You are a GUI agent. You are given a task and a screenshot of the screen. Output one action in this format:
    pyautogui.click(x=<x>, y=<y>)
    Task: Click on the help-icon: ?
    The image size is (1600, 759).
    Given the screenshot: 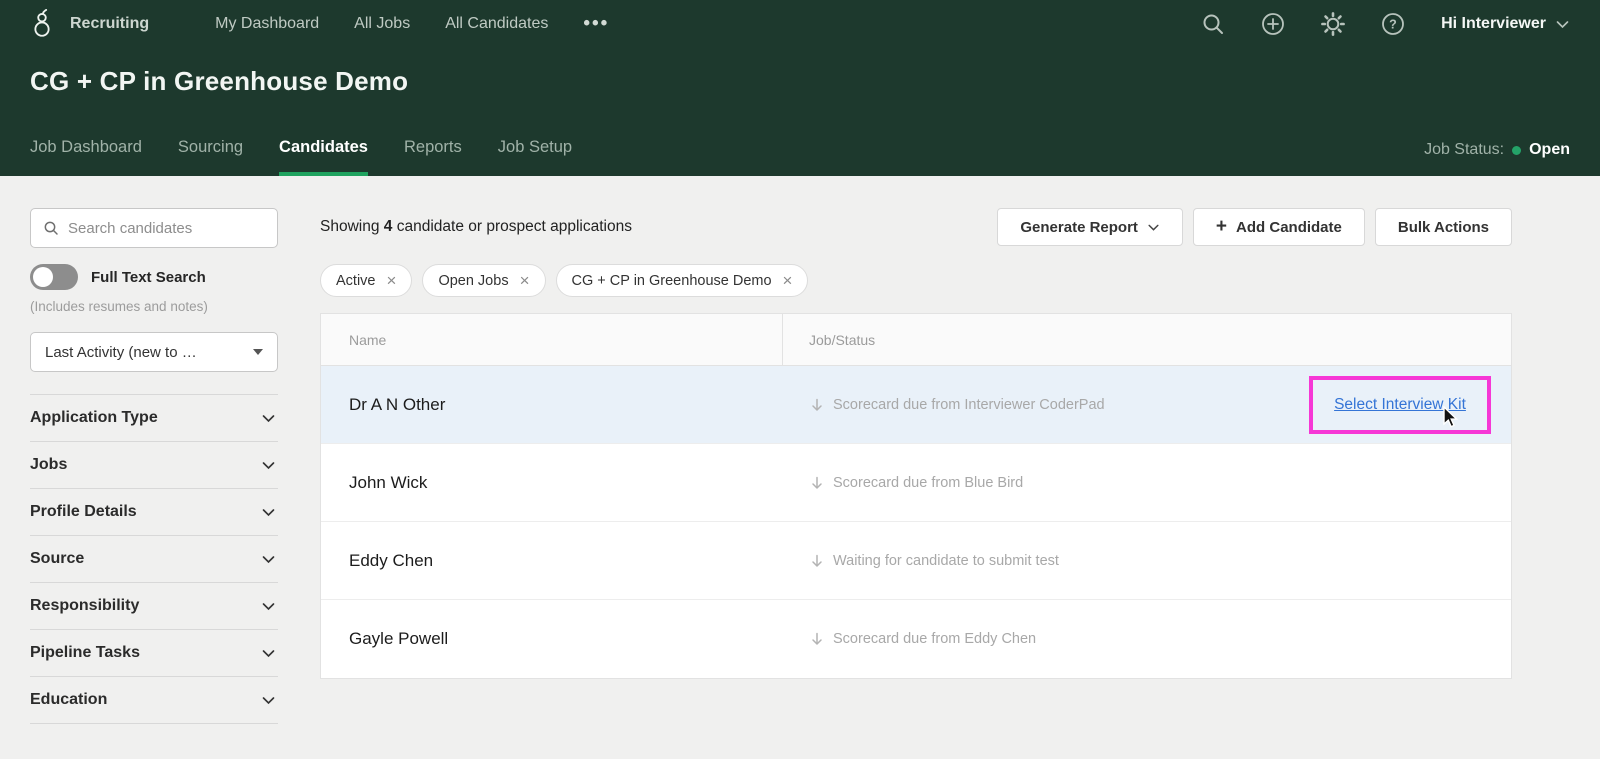 What is the action you would take?
    pyautogui.click(x=1393, y=24)
    